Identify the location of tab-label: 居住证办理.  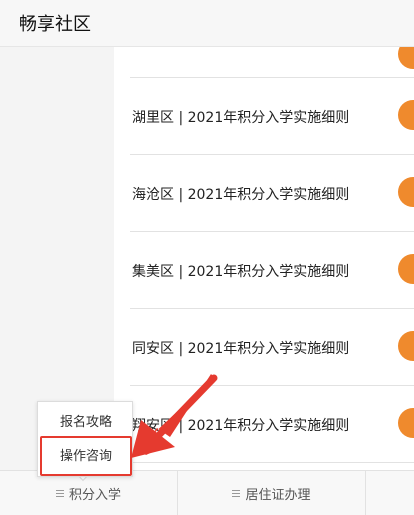
(278, 495).